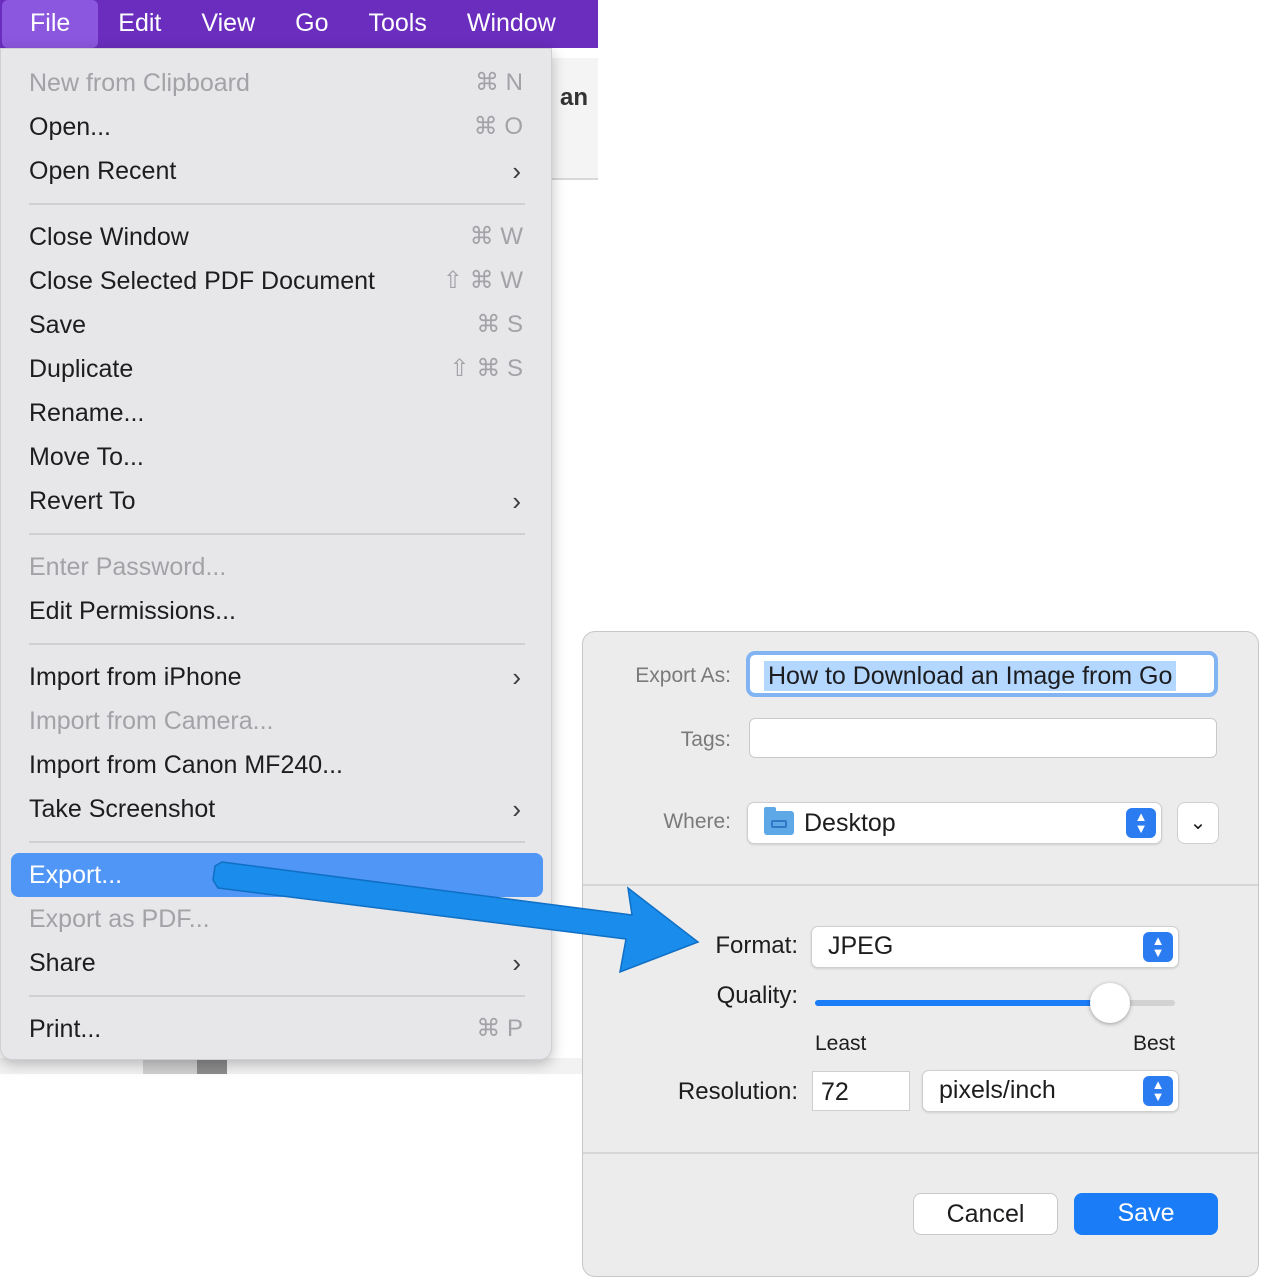  Describe the element at coordinates (398, 24) in the screenshot. I see `menubar-tools: Tools` at that location.